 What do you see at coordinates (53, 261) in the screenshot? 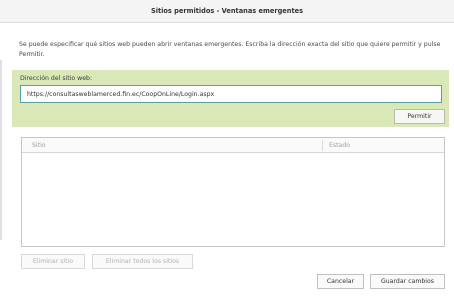
I see `remove-site-button: Eliminar sitio` at bounding box center [53, 261].